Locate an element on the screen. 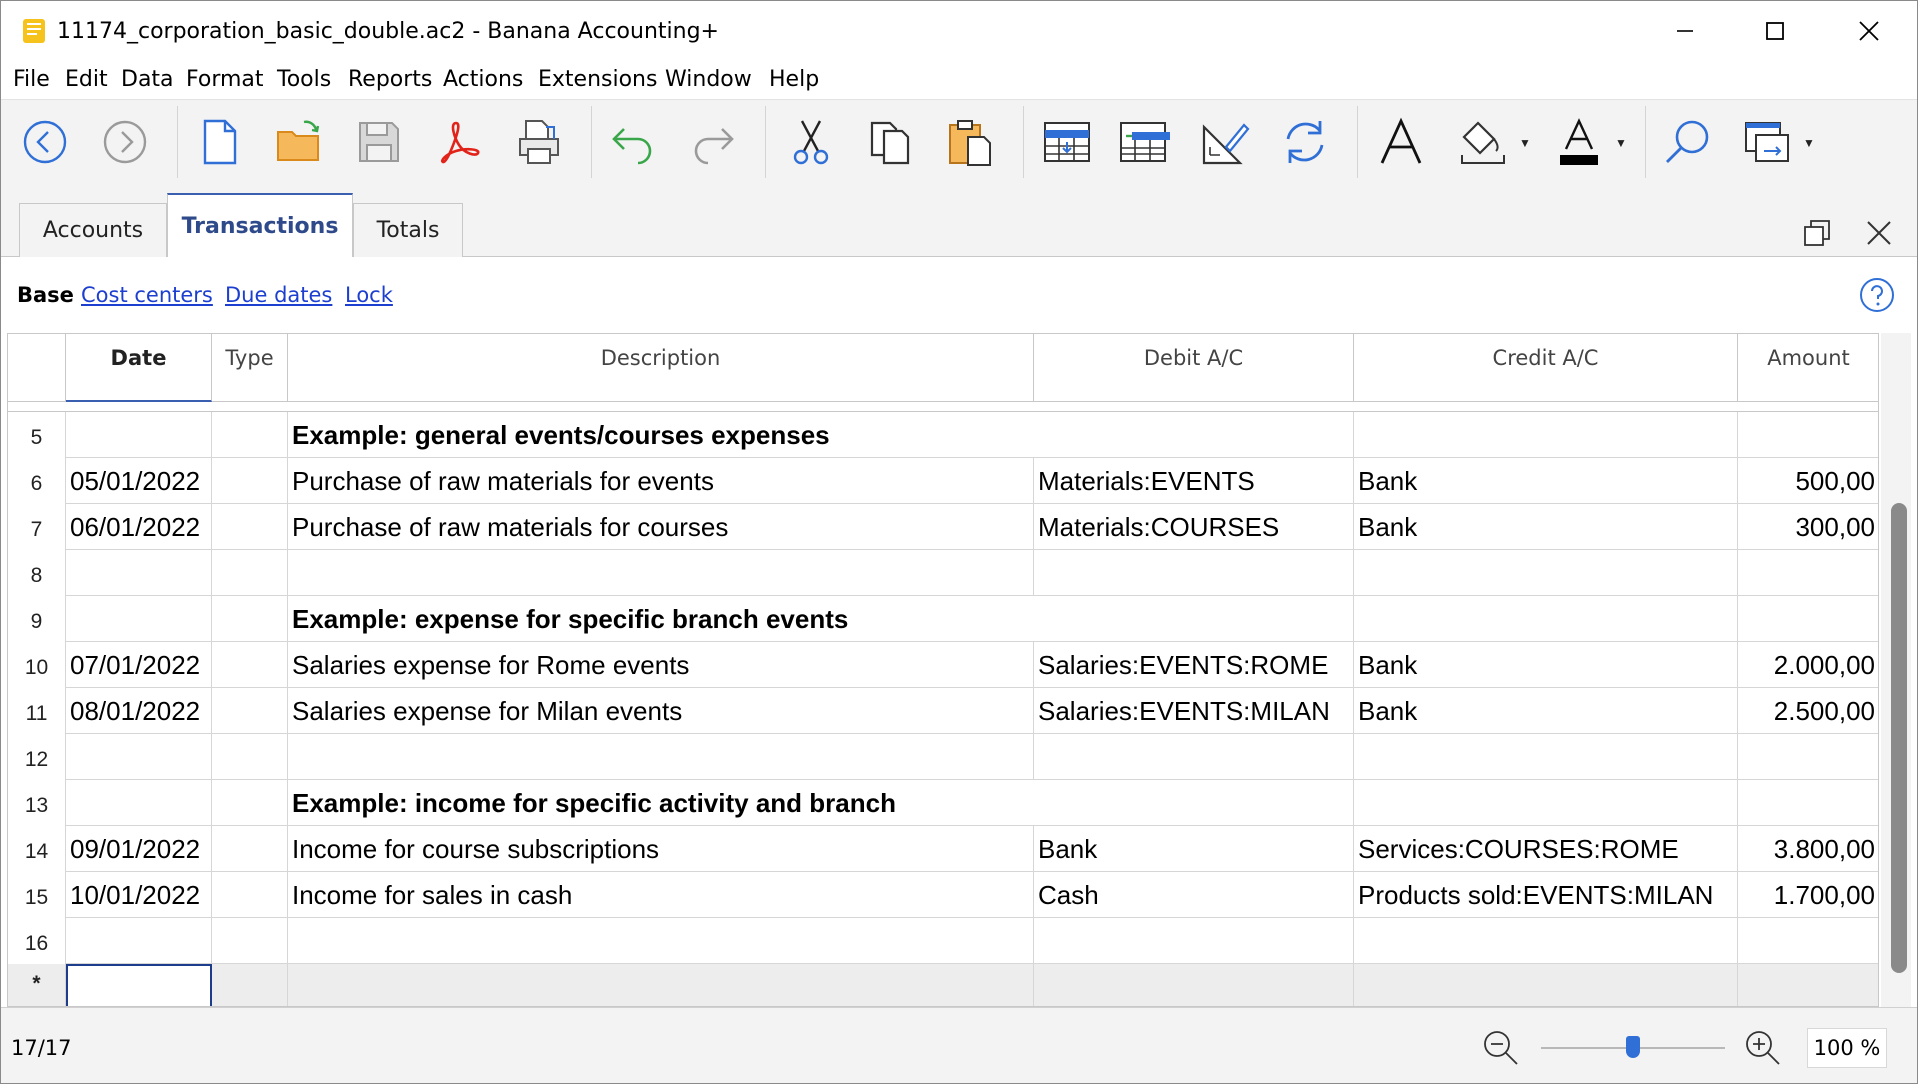 The image size is (1918, 1084). cell-date: 09/01/2022 is located at coordinates (139, 849).